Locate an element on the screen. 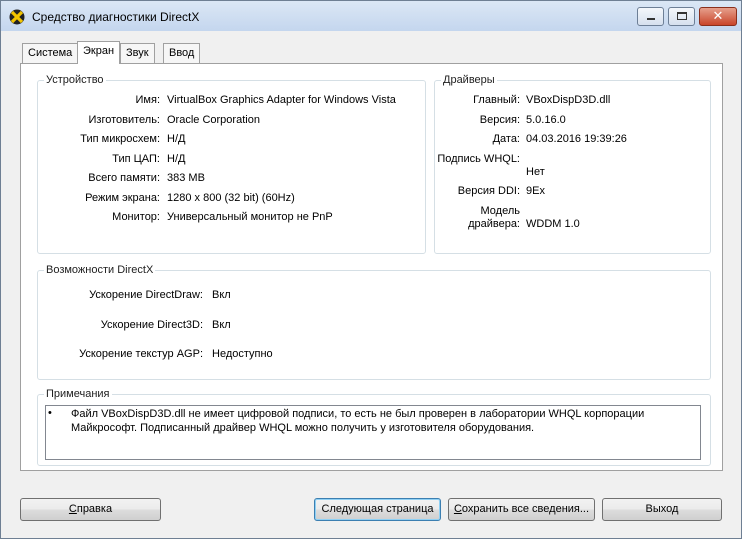  next-page-button: Следующая страница is located at coordinates (377, 509).